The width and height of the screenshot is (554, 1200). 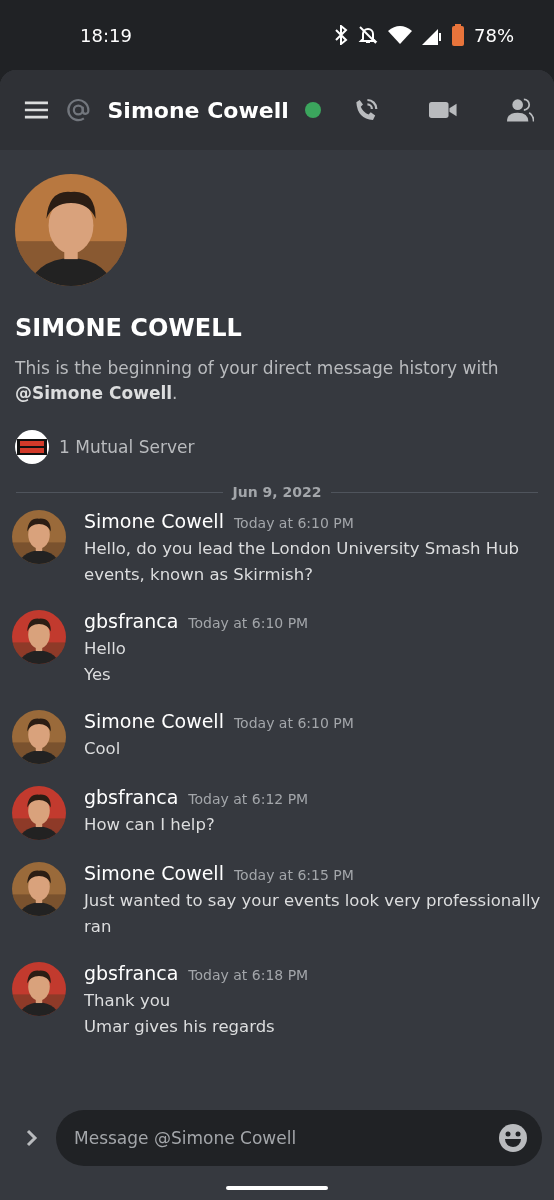 What do you see at coordinates (36, 110) in the screenshot?
I see `menu-icon` at bounding box center [36, 110].